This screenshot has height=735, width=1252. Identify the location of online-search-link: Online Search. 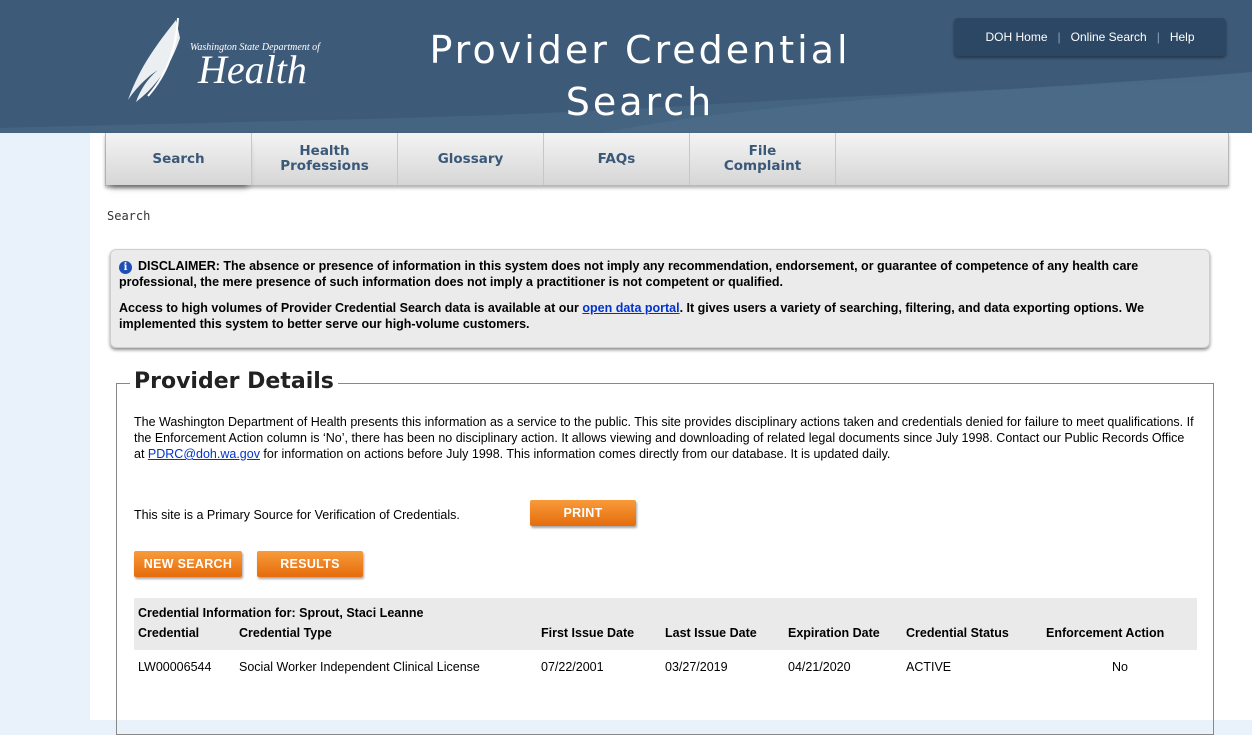
(1109, 37).